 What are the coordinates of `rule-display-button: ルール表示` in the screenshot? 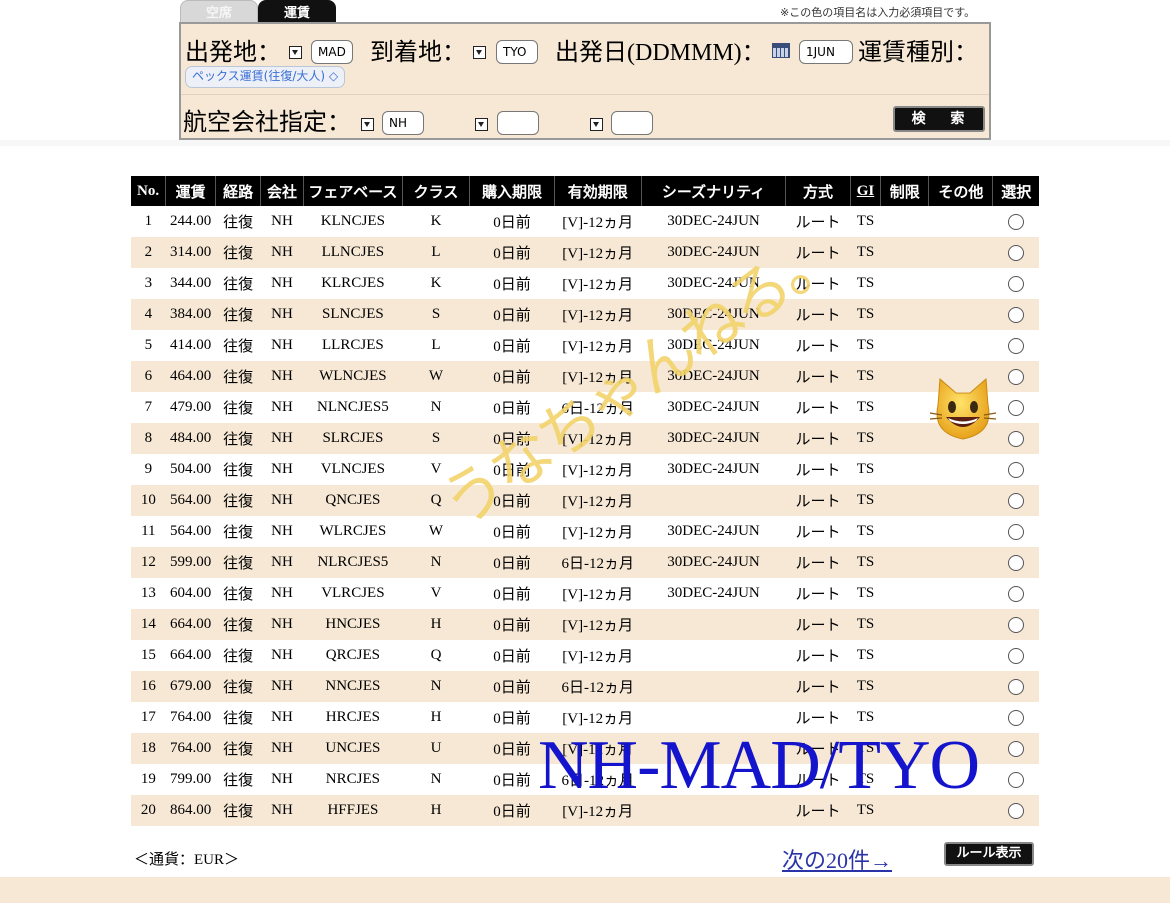 It's located at (989, 854).